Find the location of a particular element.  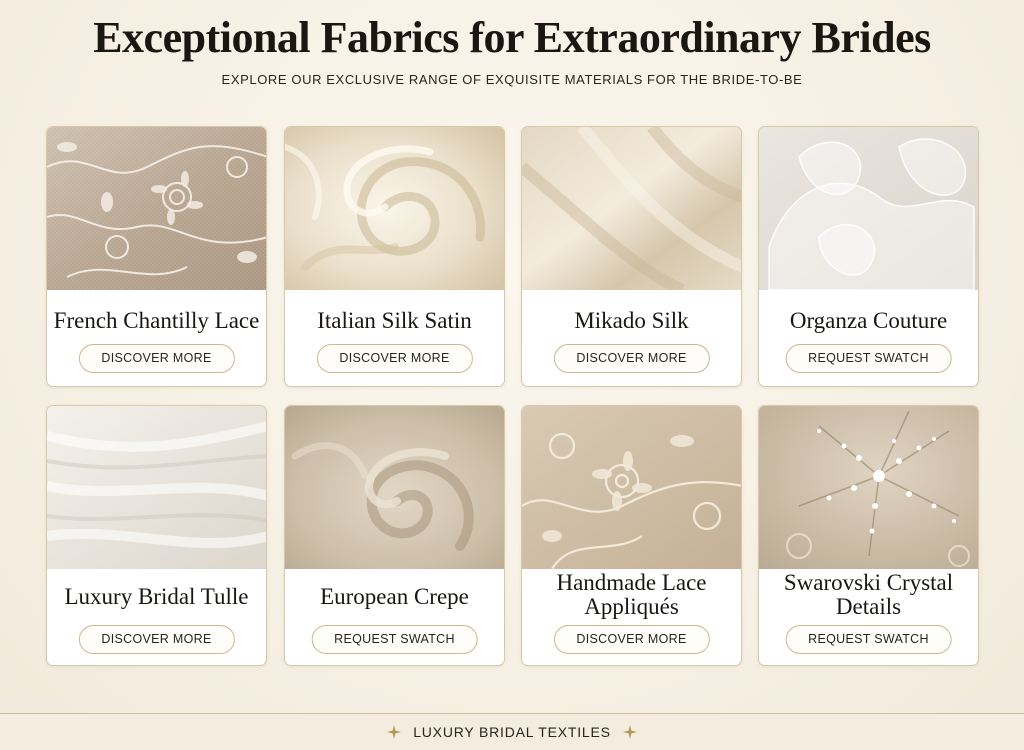

footer-label: LUXURY BRIDAL TEXTILES is located at coordinates (512, 732).